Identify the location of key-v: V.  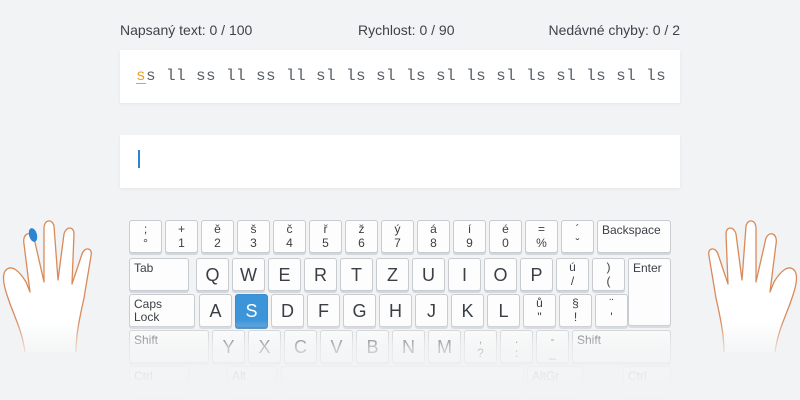
(336, 346).